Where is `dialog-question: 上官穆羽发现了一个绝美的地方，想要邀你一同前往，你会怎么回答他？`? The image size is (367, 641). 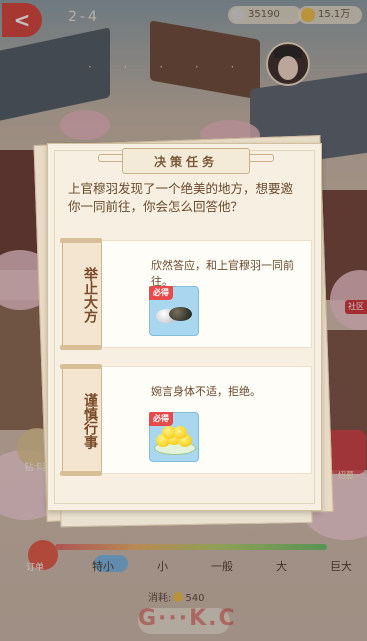 dialog-question: 上官穆羽发现了一个绝美的地方，想要邀你一同前往，你会怎么回答他？ is located at coordinates (181, 197).